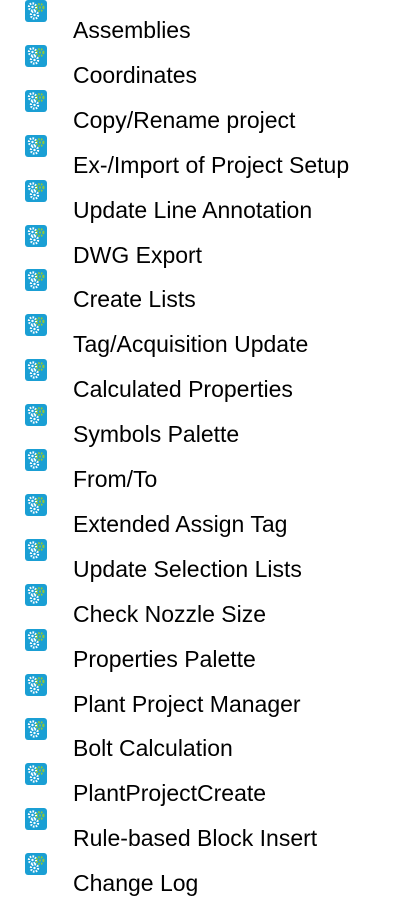  What do you see at coordinates (170, 793) in the screenshot?
I see `list-item-label: PlantProjectCreate` at bounding box center [170, 793].